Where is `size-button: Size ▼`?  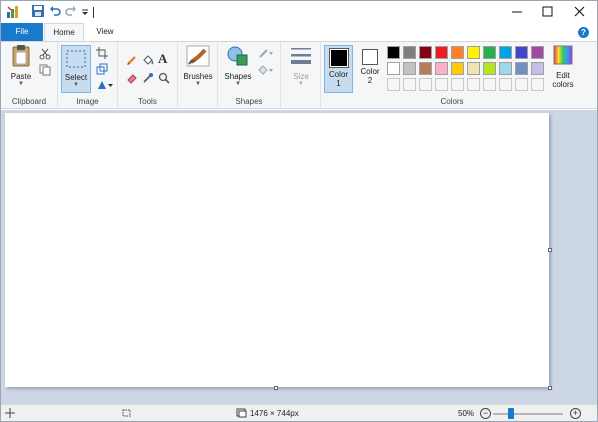 size-button: Size ▼ is located at coordinates (301, 66).